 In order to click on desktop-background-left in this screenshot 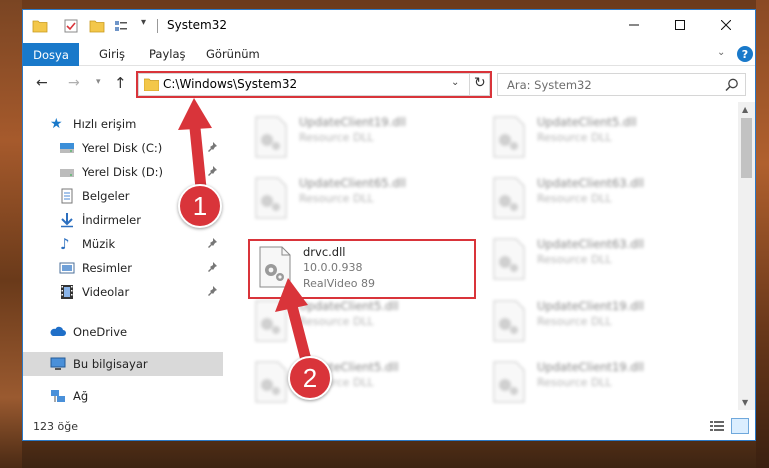, I will do `click(11, 234)`.